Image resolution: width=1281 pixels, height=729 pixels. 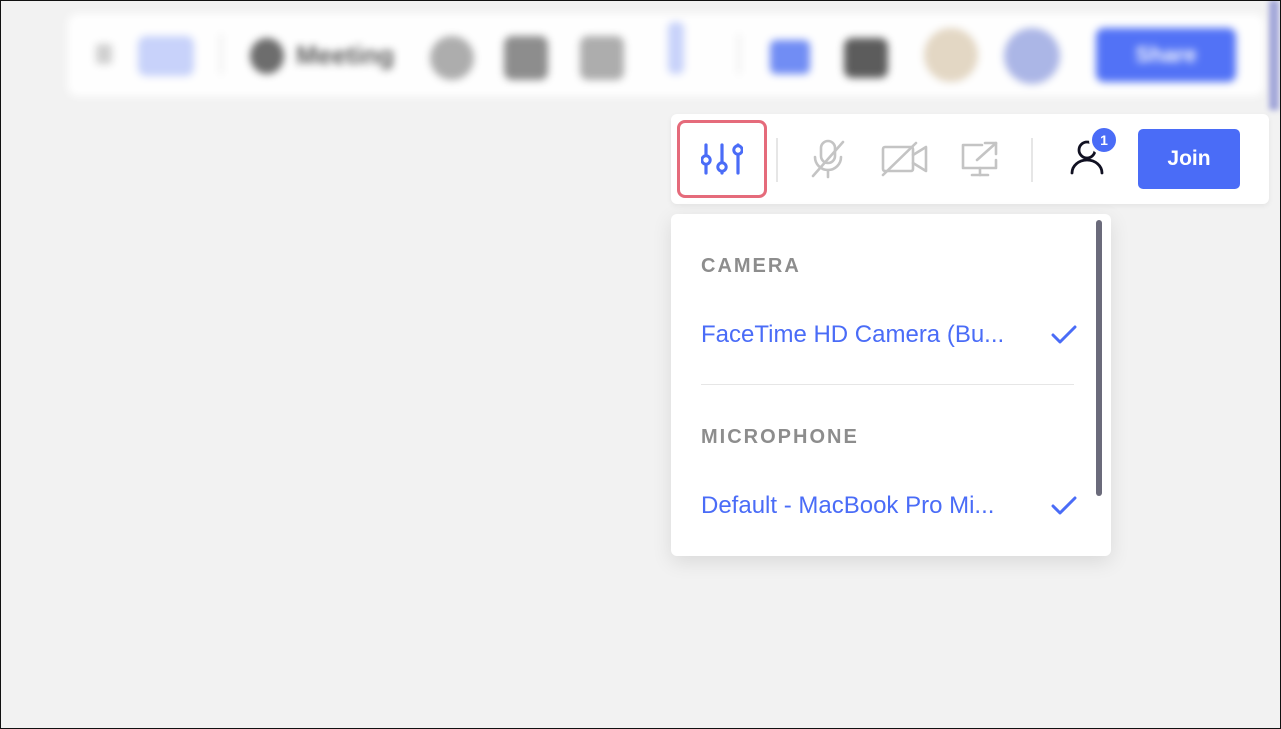 What do you see at coordinates (790, 57) in the screenshot?
I see `blurred-check-icon` at bounding box center [790, 57].